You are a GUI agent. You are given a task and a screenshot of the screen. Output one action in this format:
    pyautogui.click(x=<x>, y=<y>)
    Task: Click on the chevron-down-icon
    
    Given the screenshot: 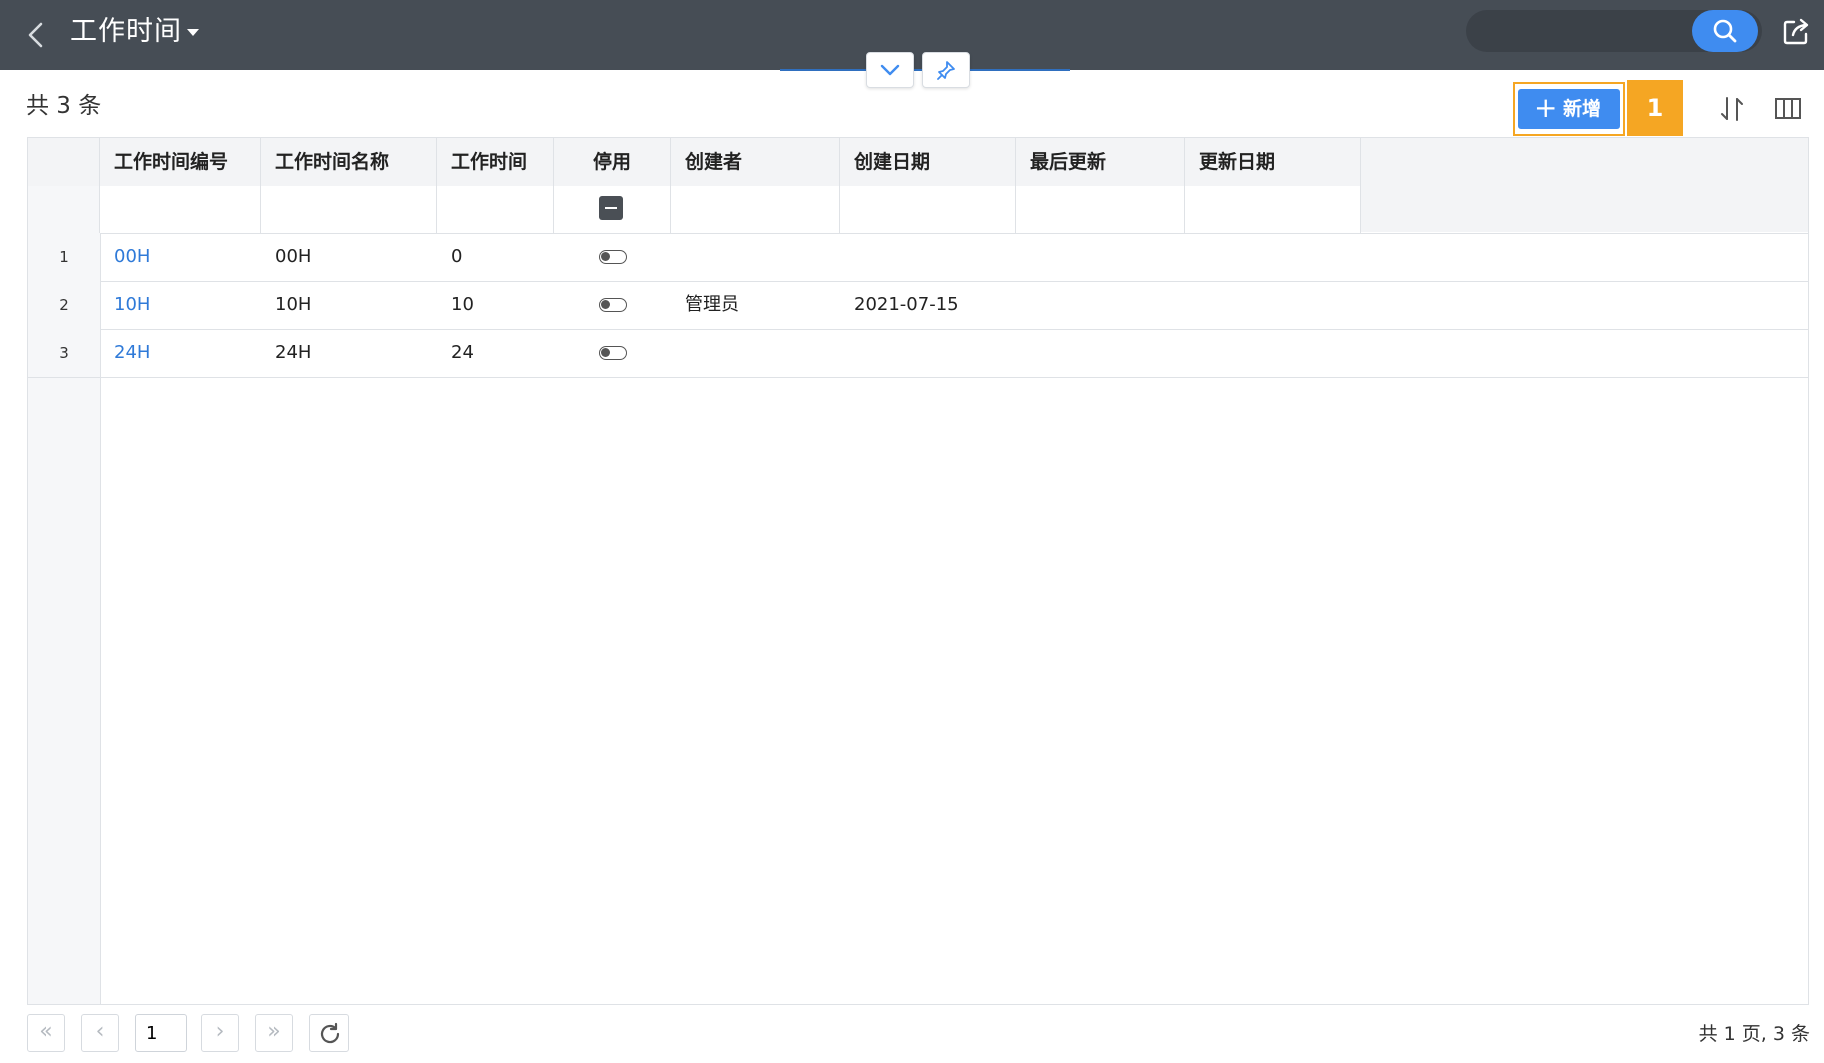 What is the action you would take?
    pyautogui.click(x=890, y=70)
    